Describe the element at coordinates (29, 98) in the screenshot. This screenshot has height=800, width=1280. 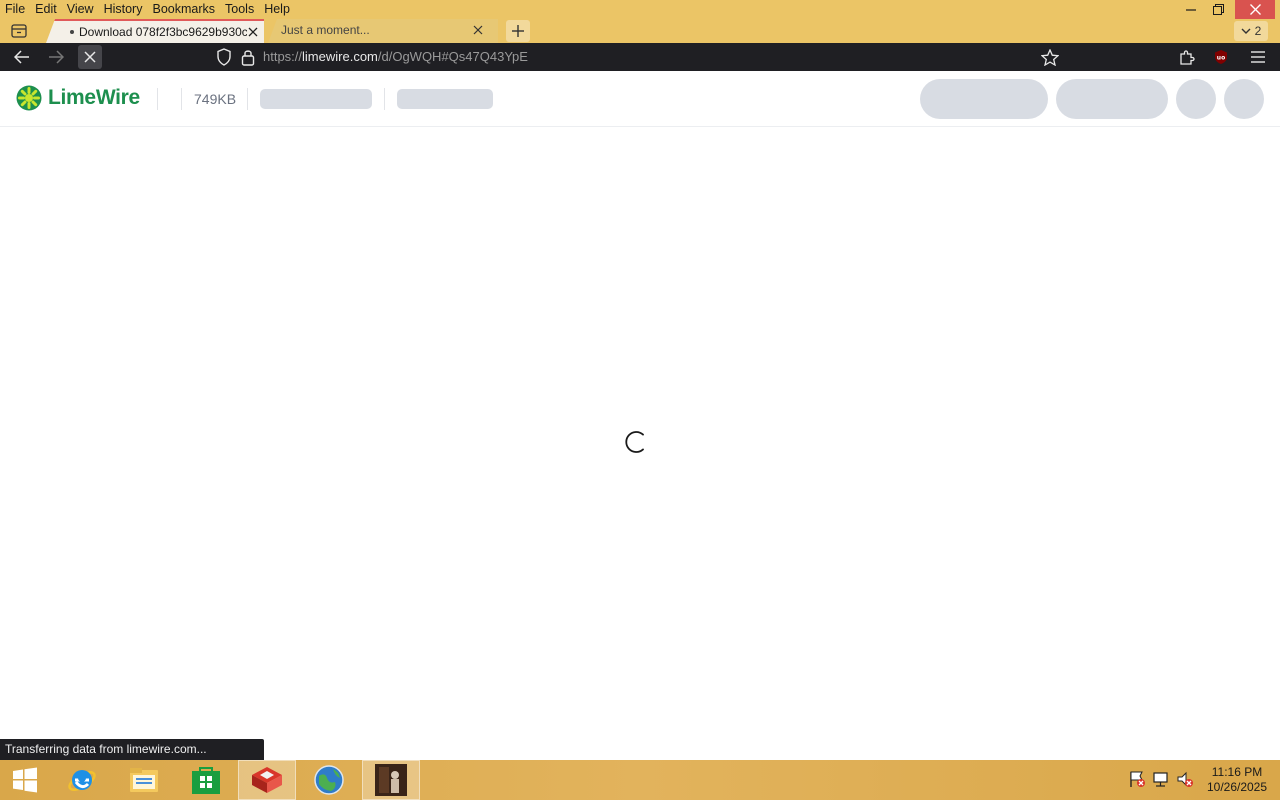
I see `limewire-lime-icon` at that location.